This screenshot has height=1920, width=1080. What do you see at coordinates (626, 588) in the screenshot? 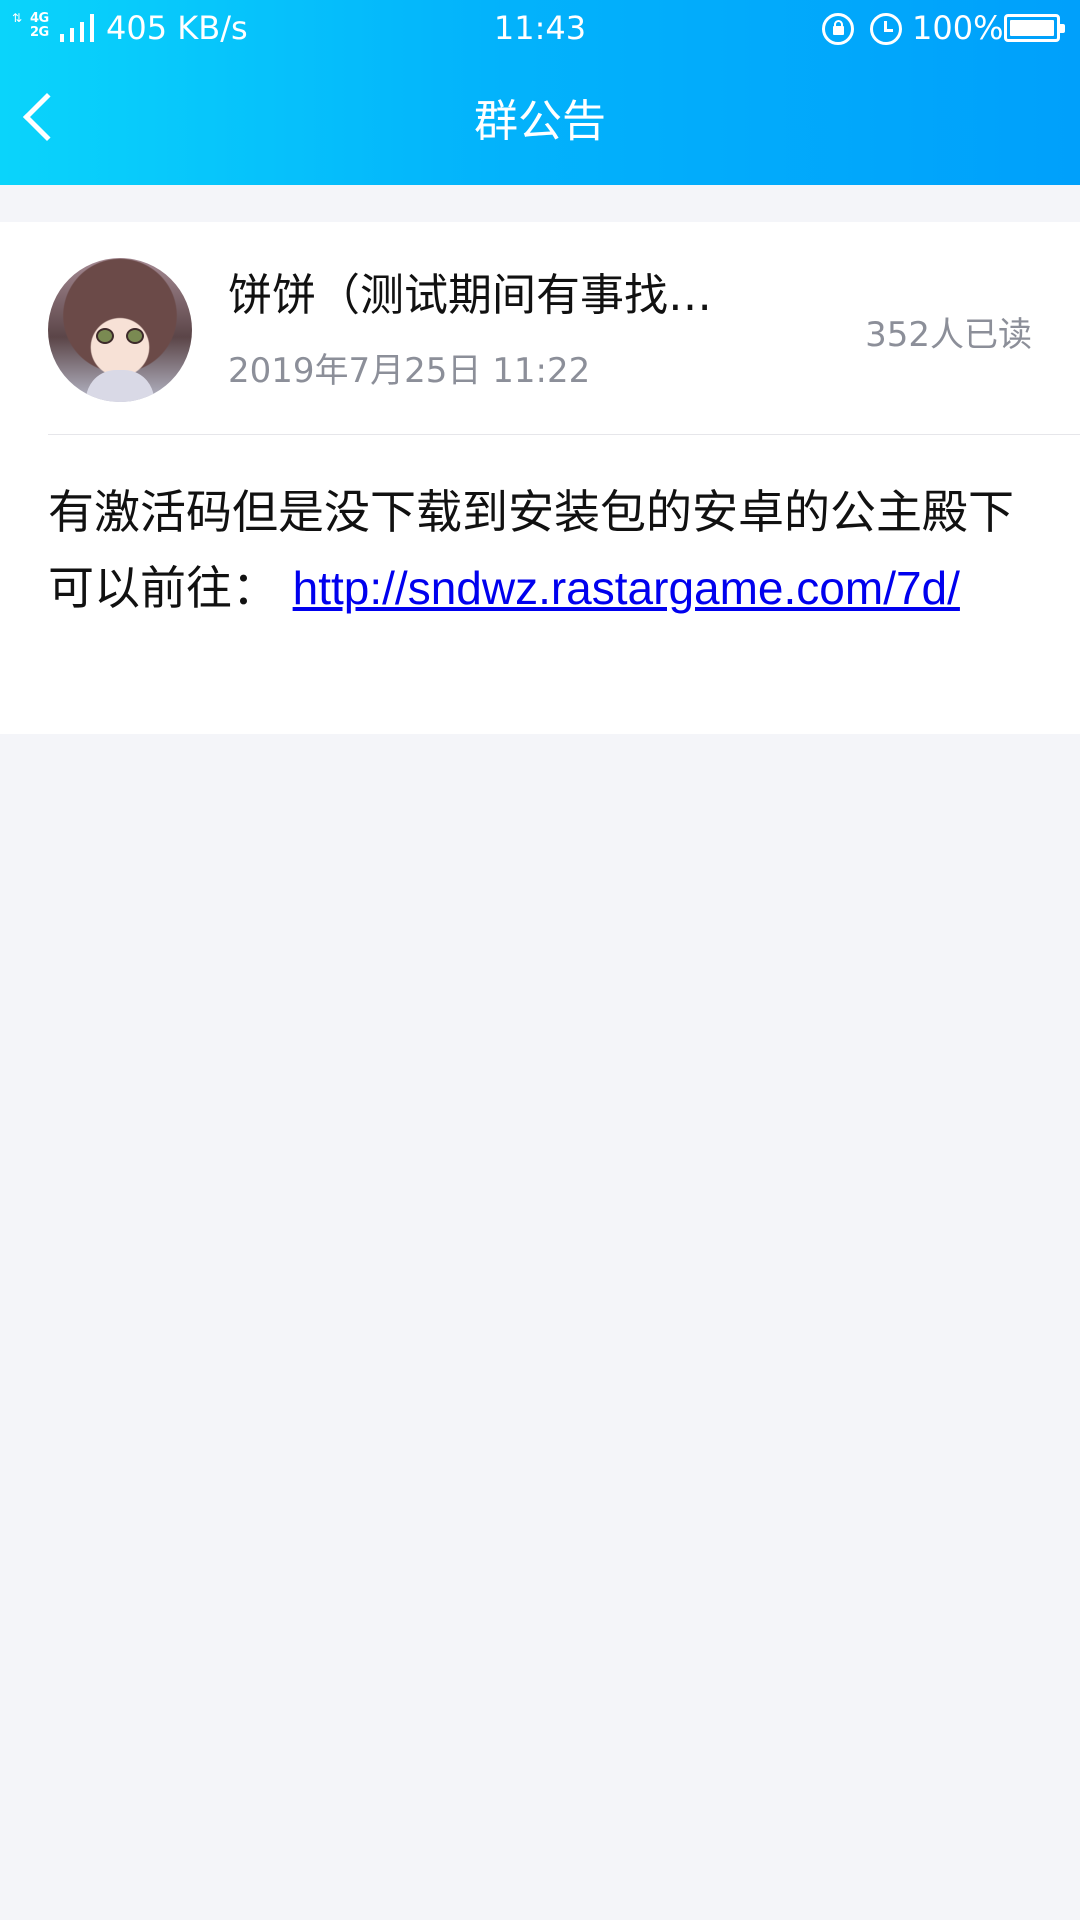
I see `announcement-link: http://sndwz.rastargame.com/7d/` at bounding box center [626, 588].